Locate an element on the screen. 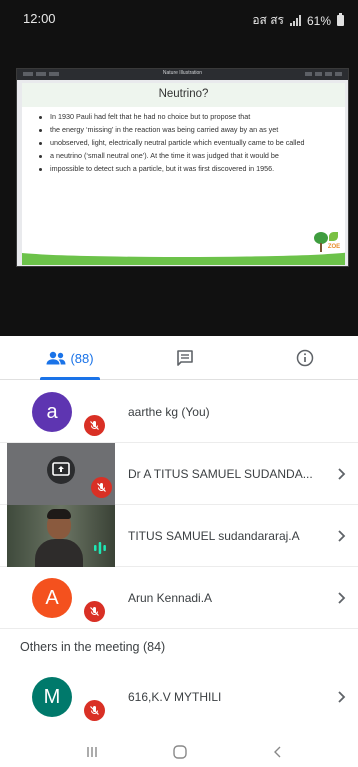 The width and height of the screenshot is (358, 767). presentation-toolbar: Nature Illustration is located at coordinates (182, 74).